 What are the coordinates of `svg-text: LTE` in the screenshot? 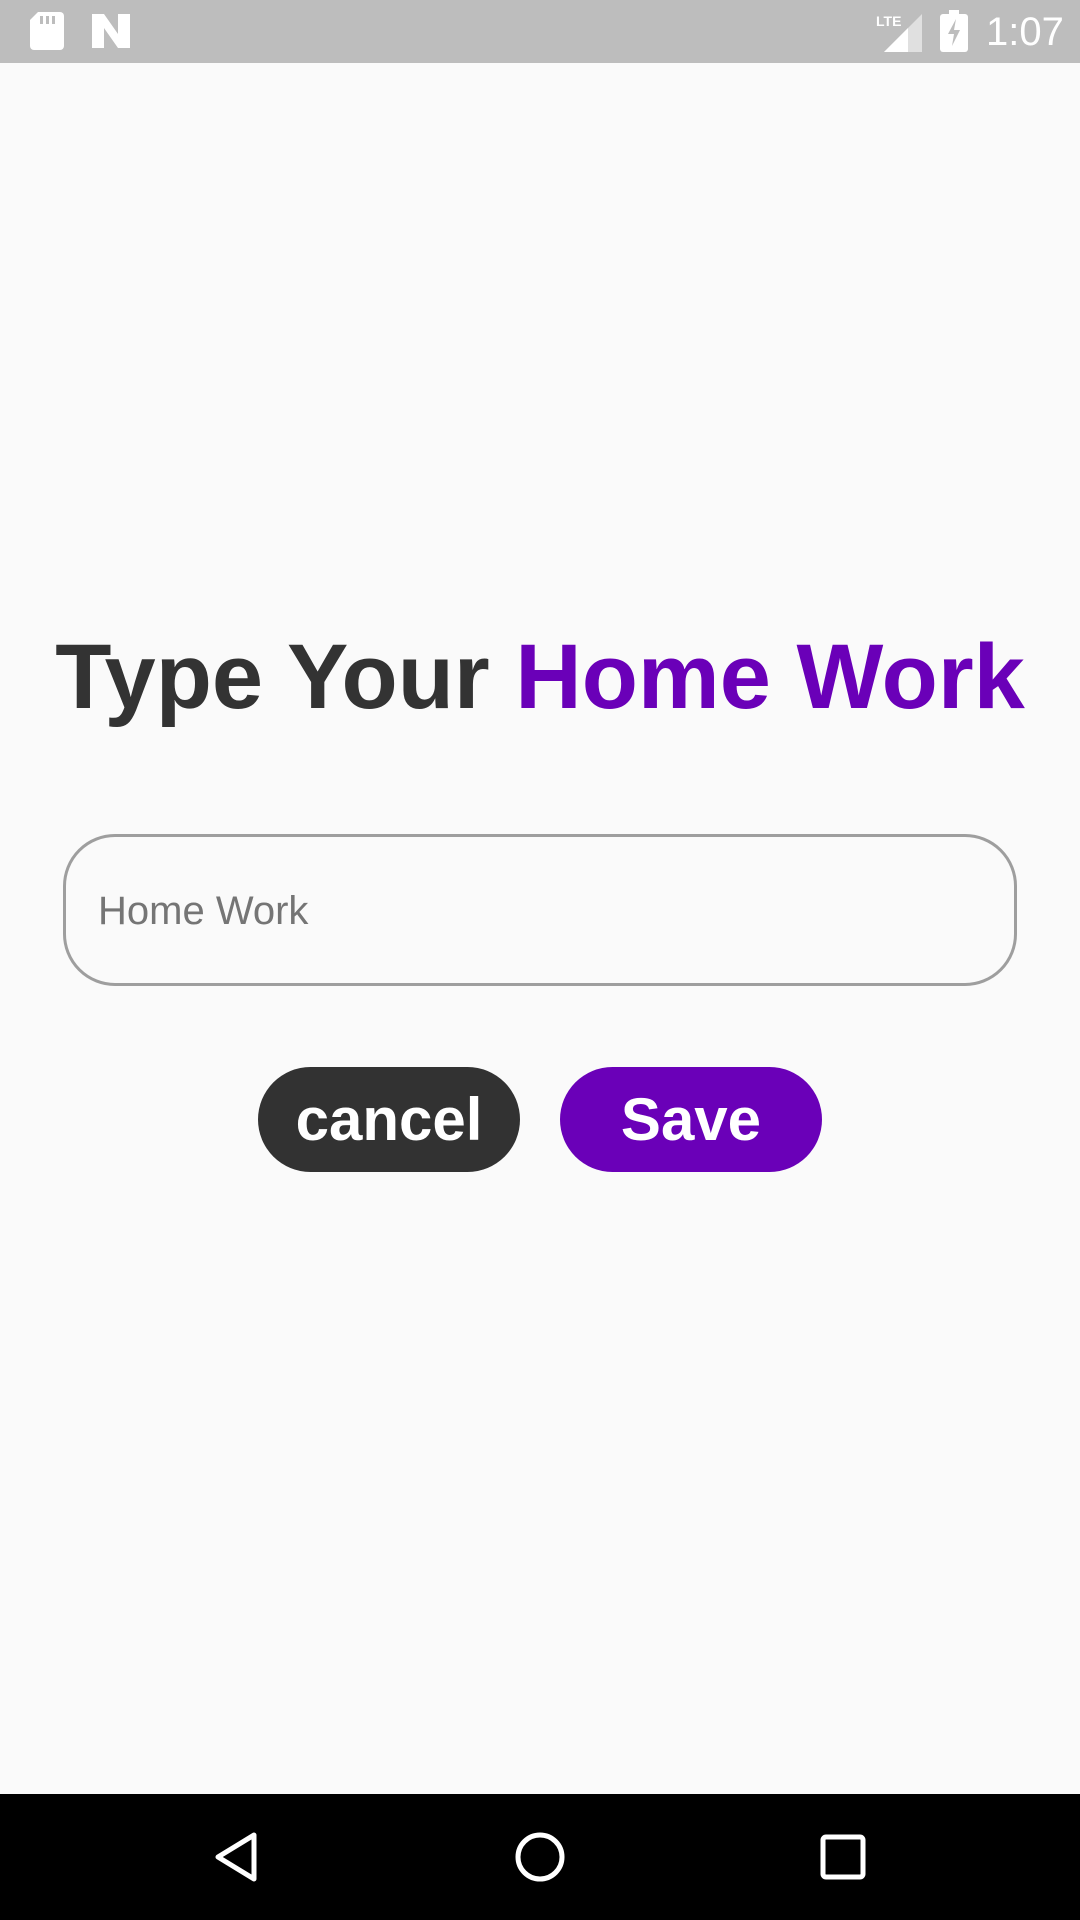 It's located at (888, 21).